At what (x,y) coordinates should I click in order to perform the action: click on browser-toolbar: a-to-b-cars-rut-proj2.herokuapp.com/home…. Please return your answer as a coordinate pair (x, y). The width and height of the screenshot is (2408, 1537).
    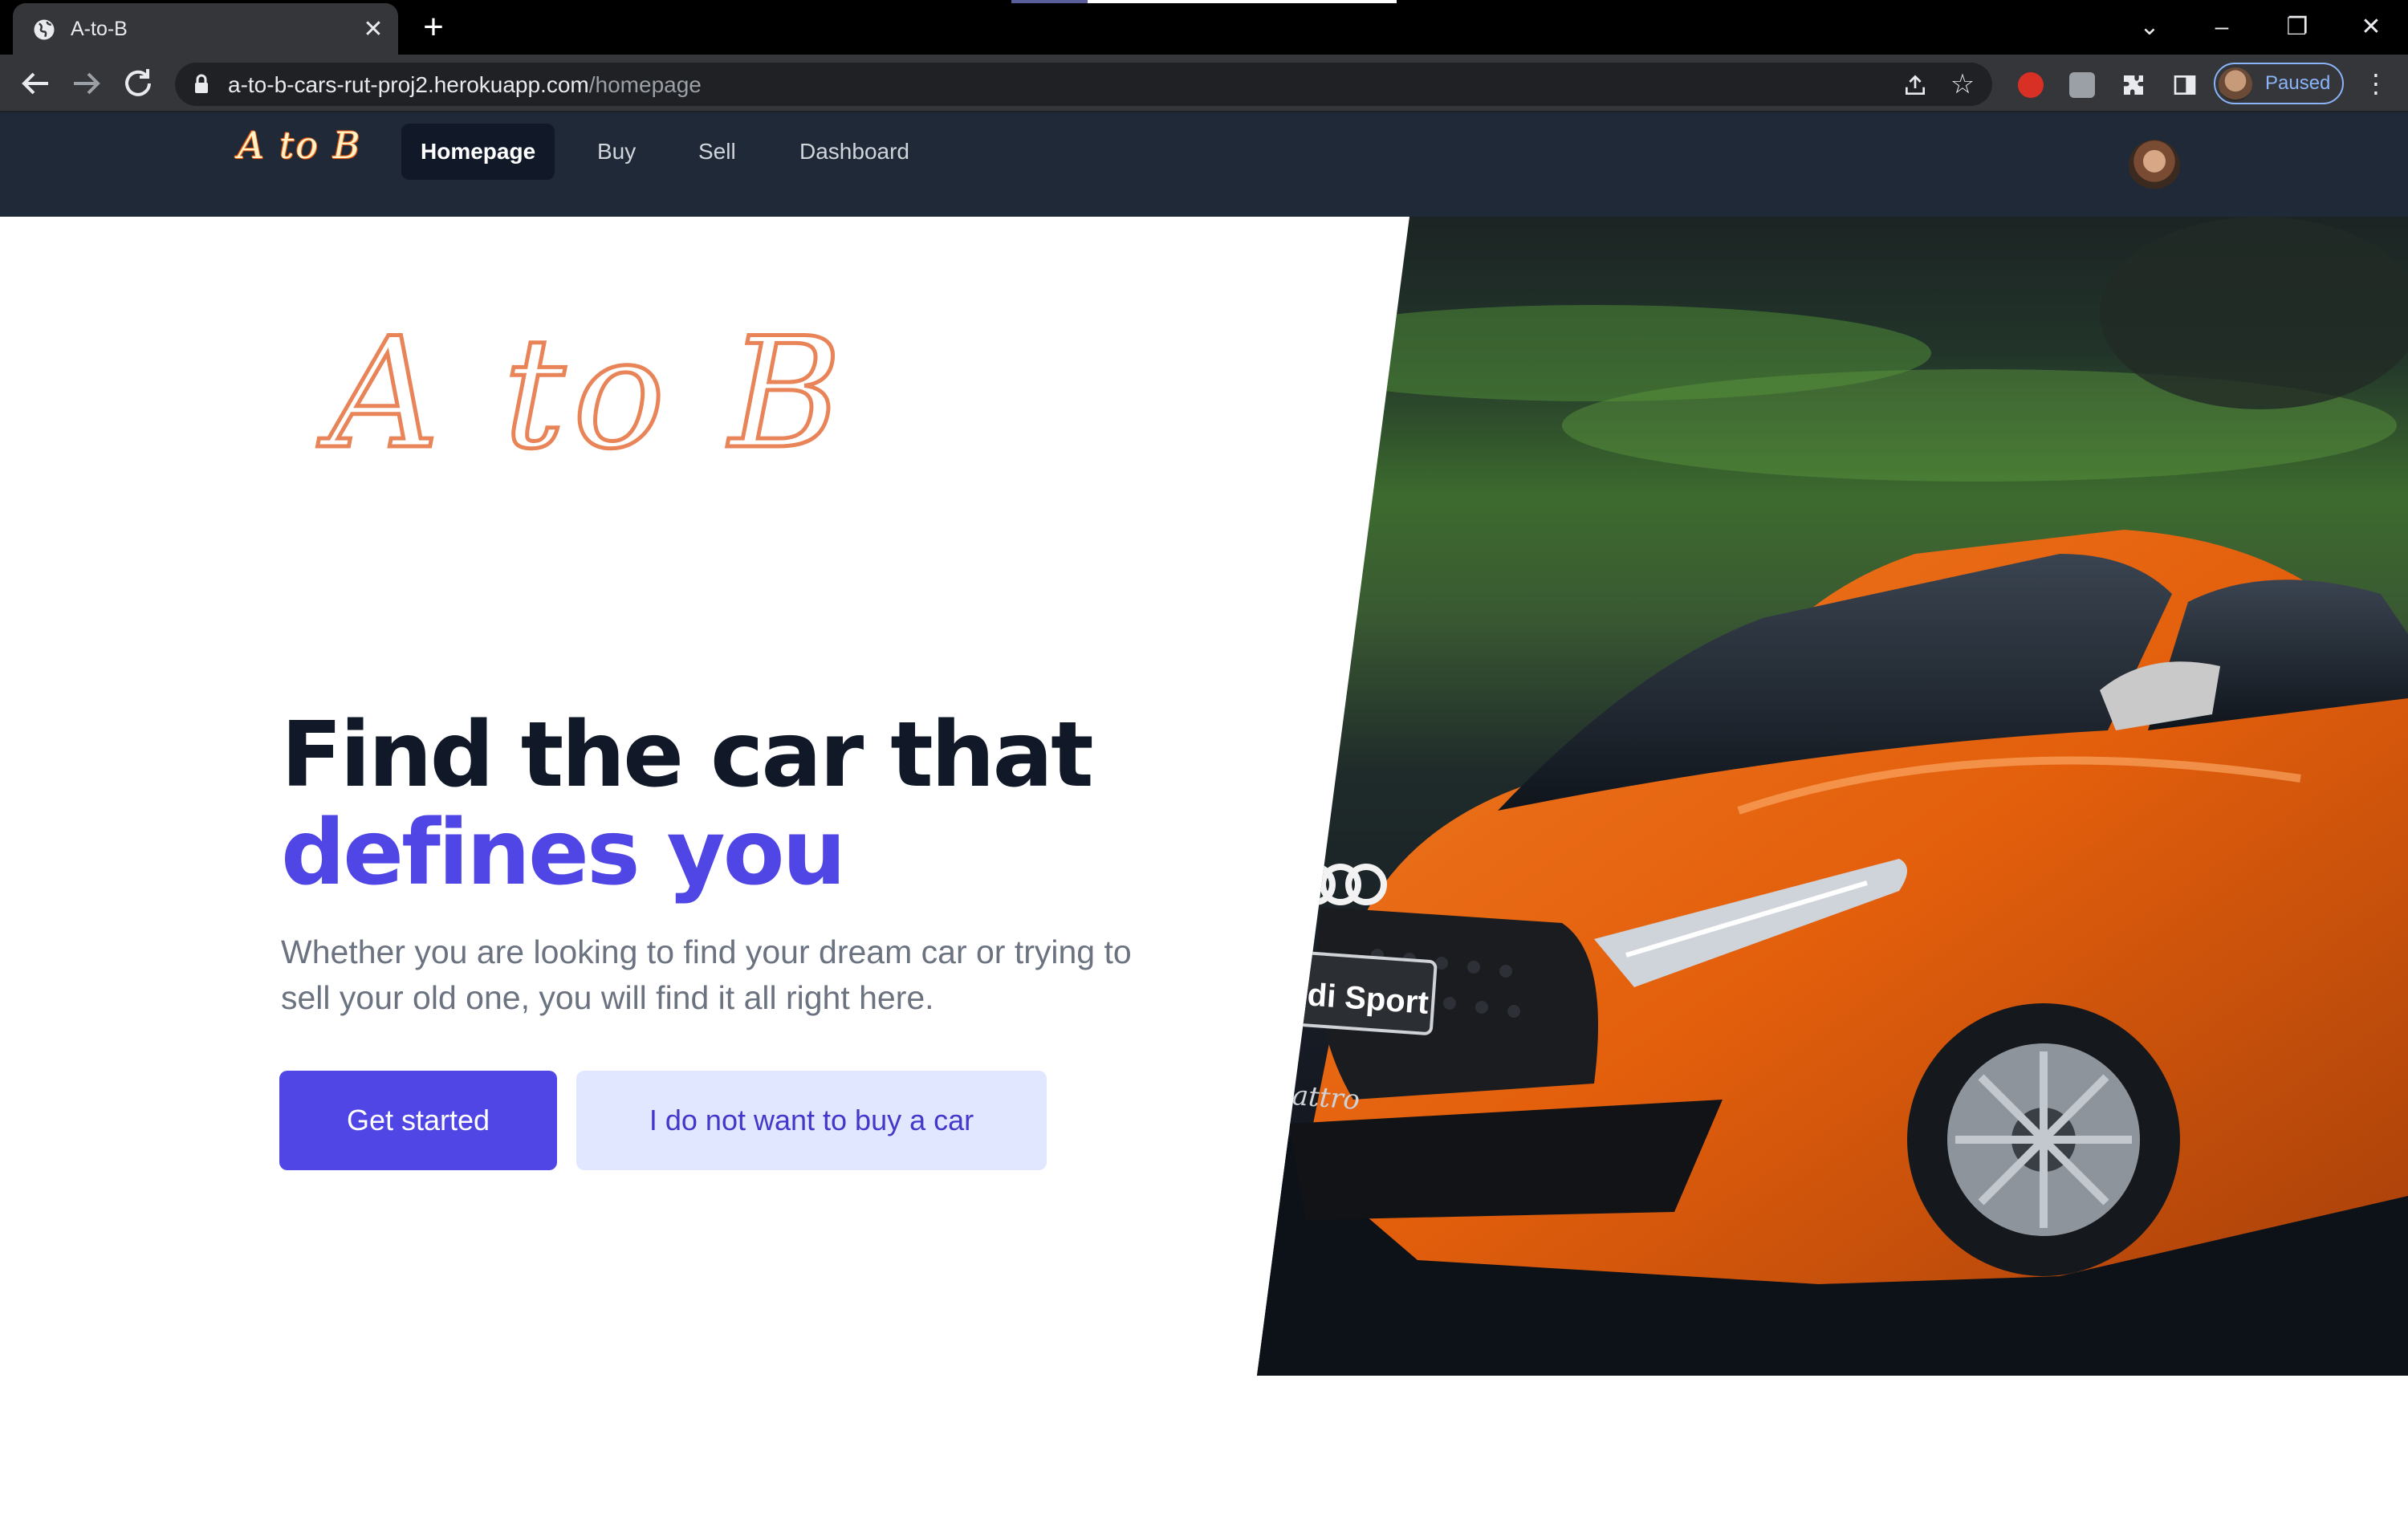
    Looking at the image, I should click on (1204, 83).